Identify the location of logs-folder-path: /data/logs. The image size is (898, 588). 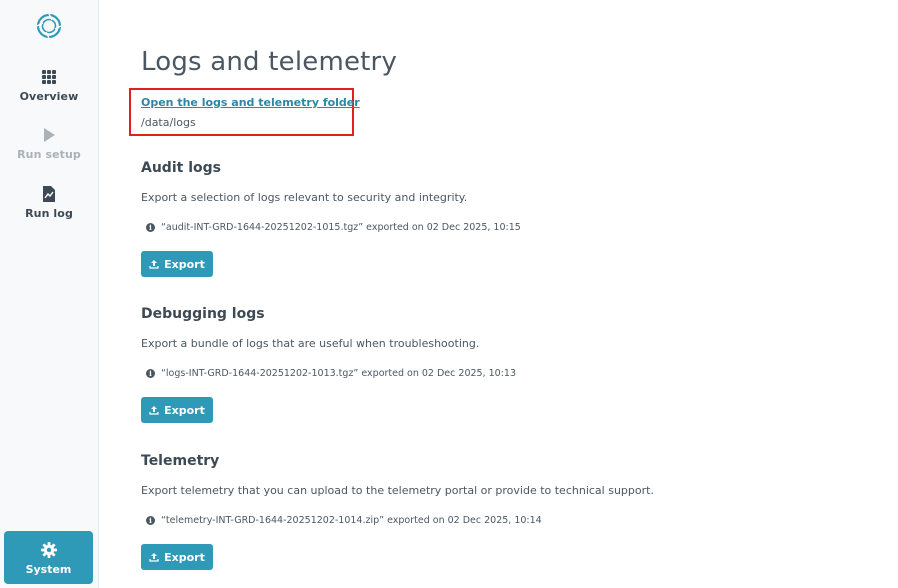
(168, 122).